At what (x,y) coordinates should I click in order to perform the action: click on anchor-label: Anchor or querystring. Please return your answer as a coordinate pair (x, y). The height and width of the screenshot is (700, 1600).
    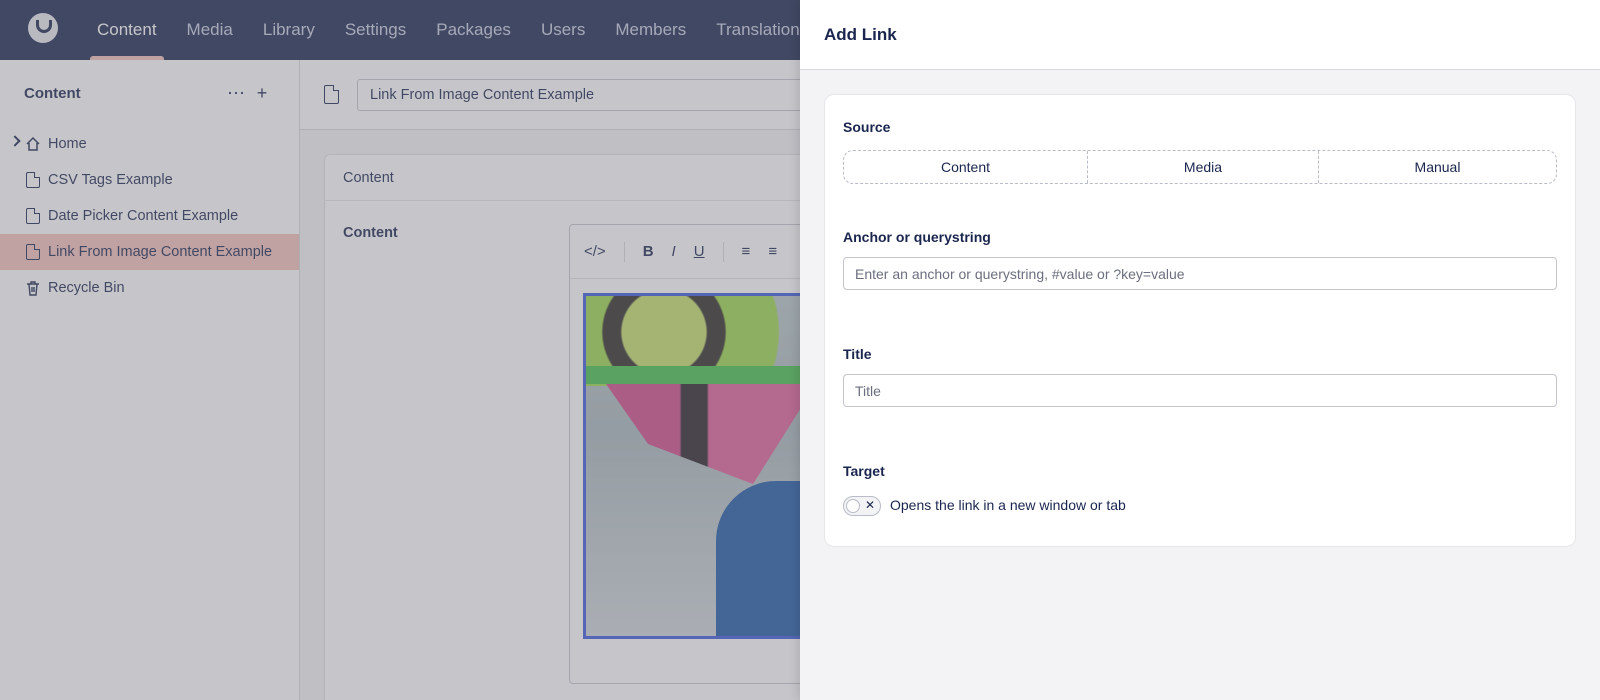
    Looking at the image, I should click on (917, 237).